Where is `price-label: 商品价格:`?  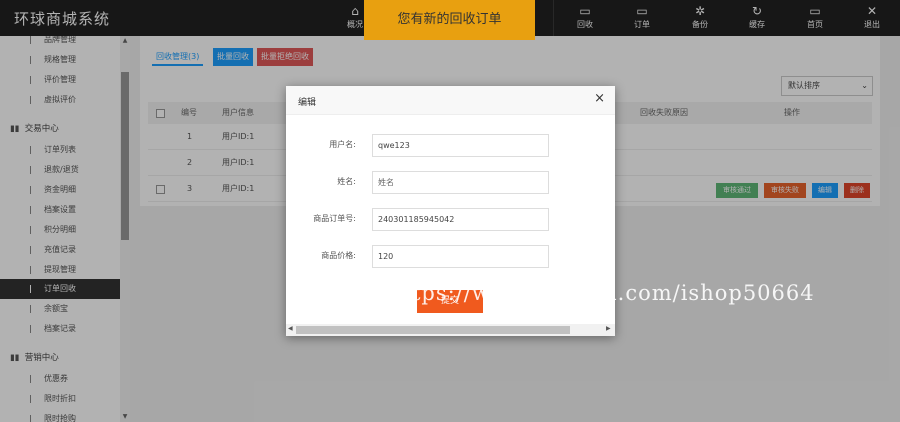 price-label: 商品价格: is located at coordinates (338, 255).